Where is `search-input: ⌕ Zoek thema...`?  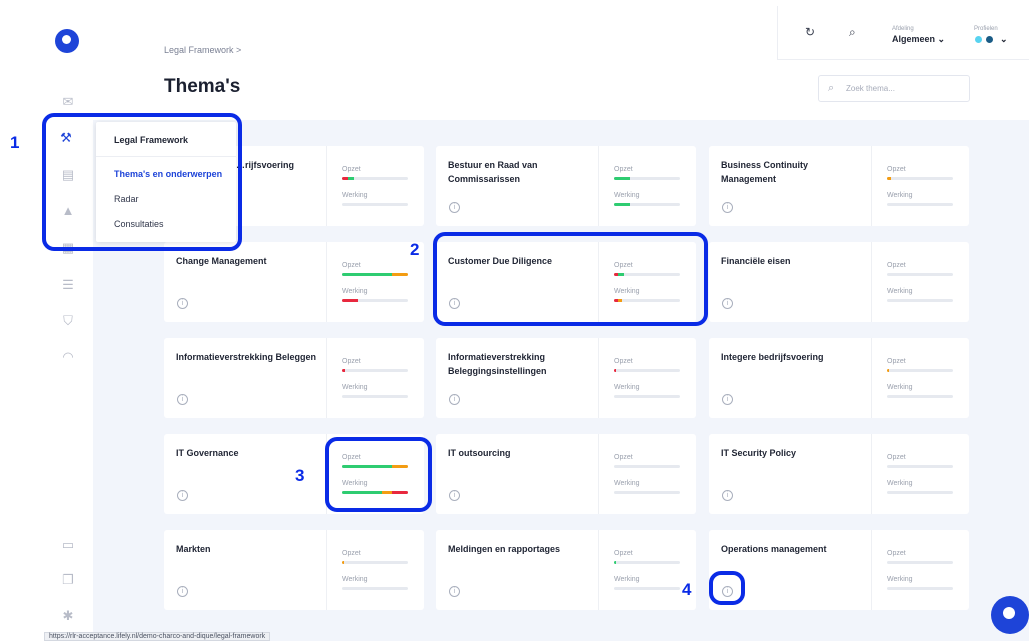 search-input: ⌕ Zoek thema... is located at coordinates (894, 88).